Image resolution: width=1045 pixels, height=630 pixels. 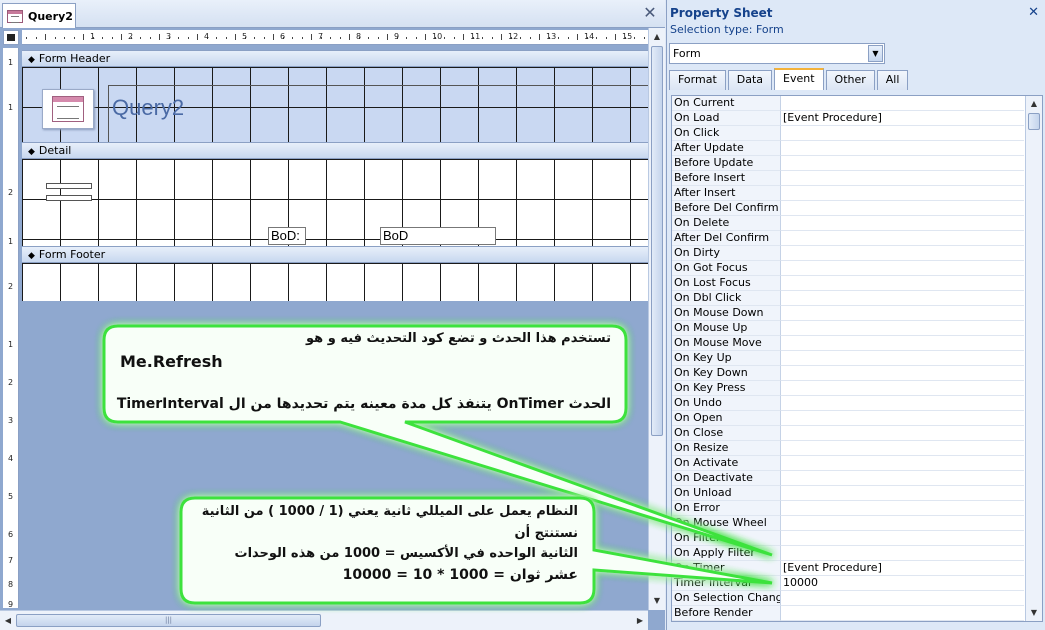 I want to click on tab-data: Data, so click(x=750, y=80).